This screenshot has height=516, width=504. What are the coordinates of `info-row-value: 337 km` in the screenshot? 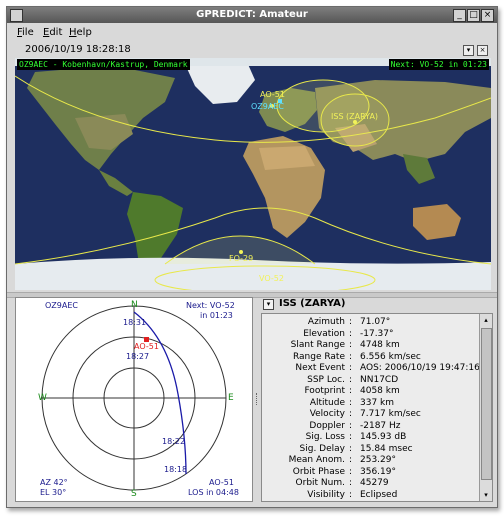 It's located at (377, 402).